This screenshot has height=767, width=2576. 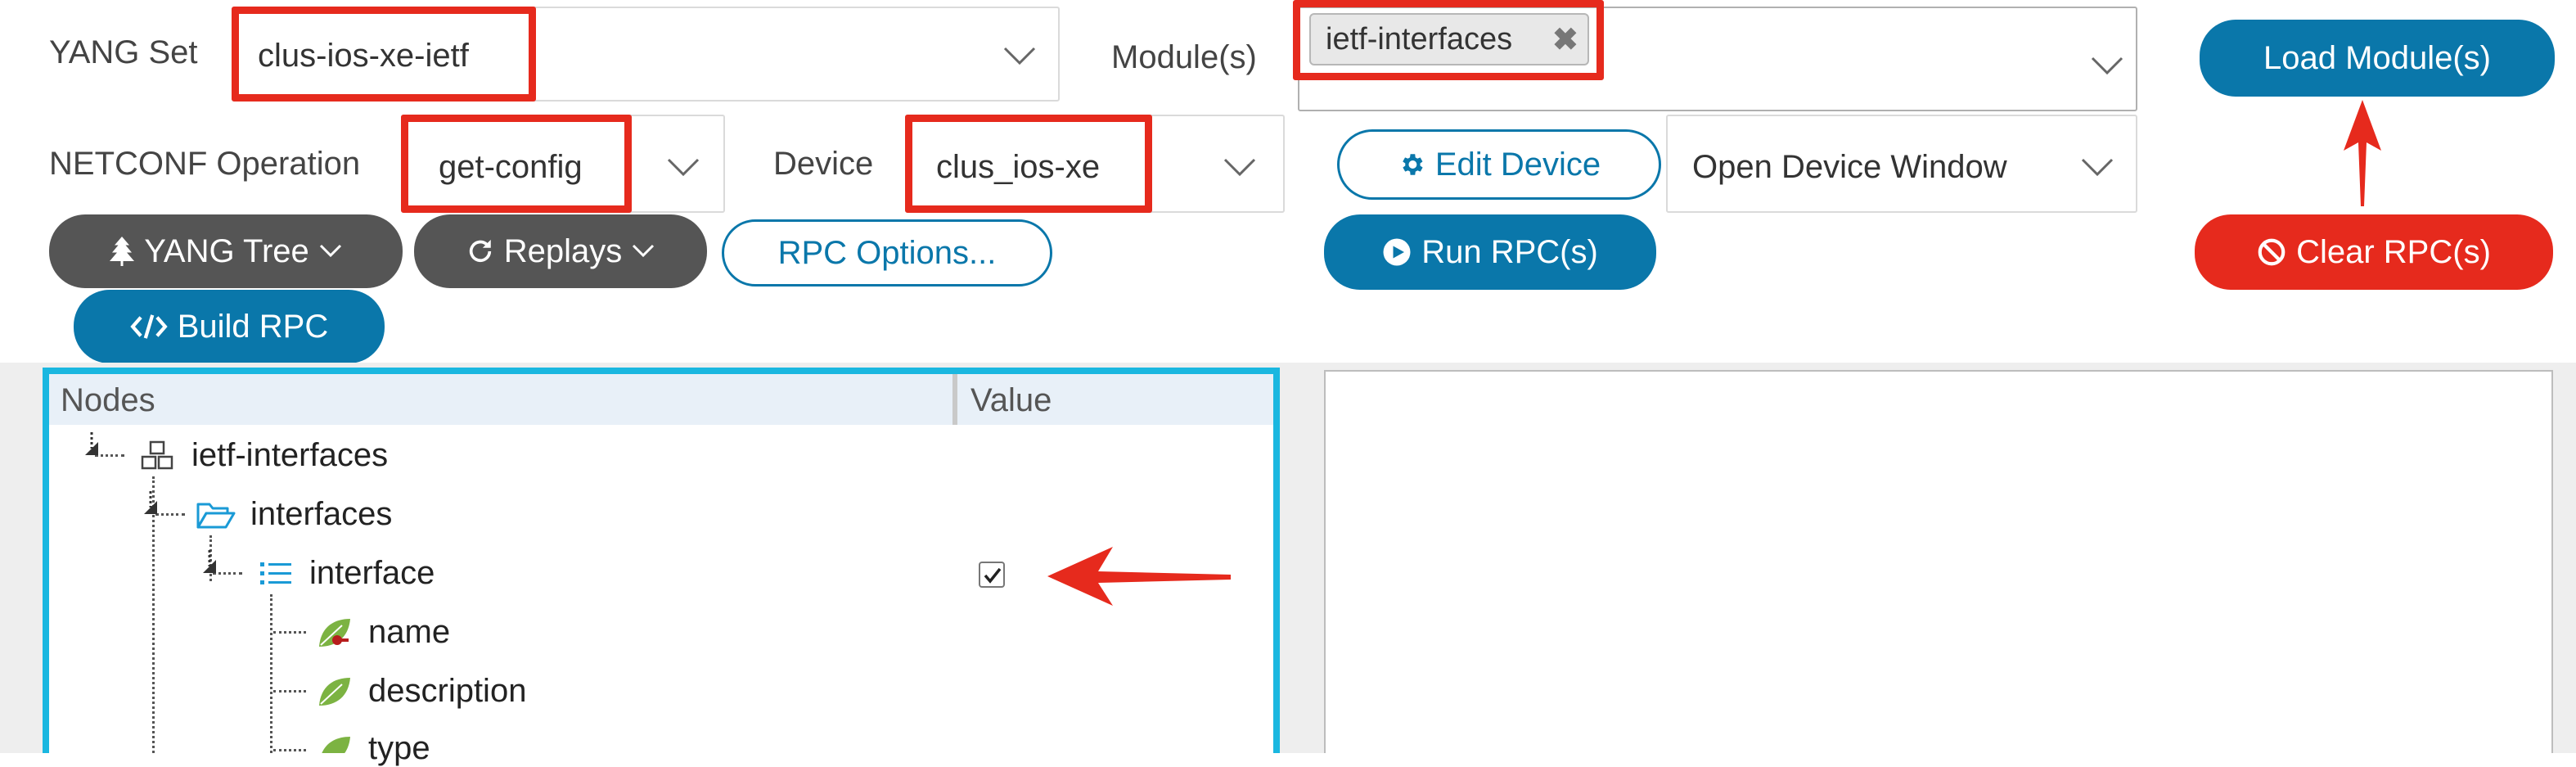 What do you see at coordinates (661, 399) in the screenshot?
I see `tree-header: Nodes Value` at bounding box center [661, 399].